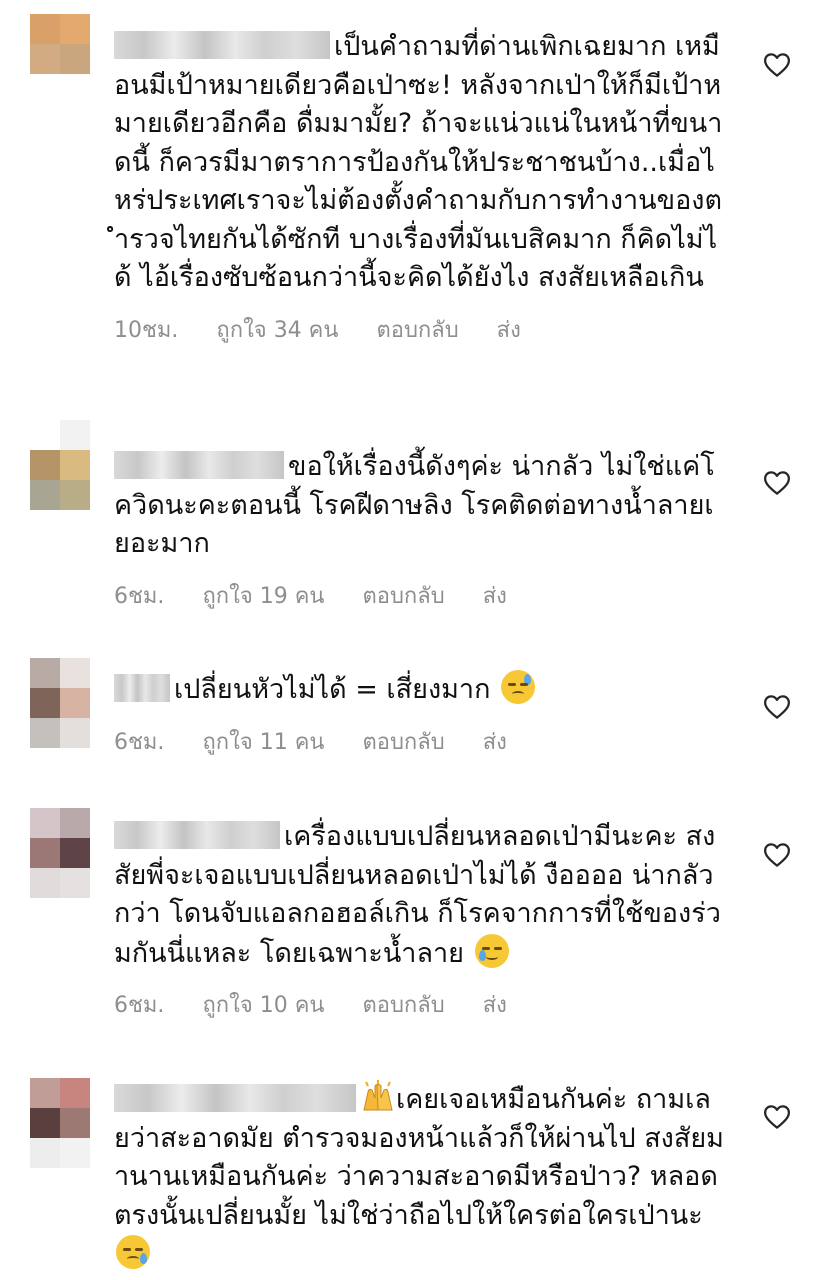  I want to click on comment-meta: 10ชม. ถูกใจ 34 คน ตอบกลับ ส่ง, so click(419, 329).